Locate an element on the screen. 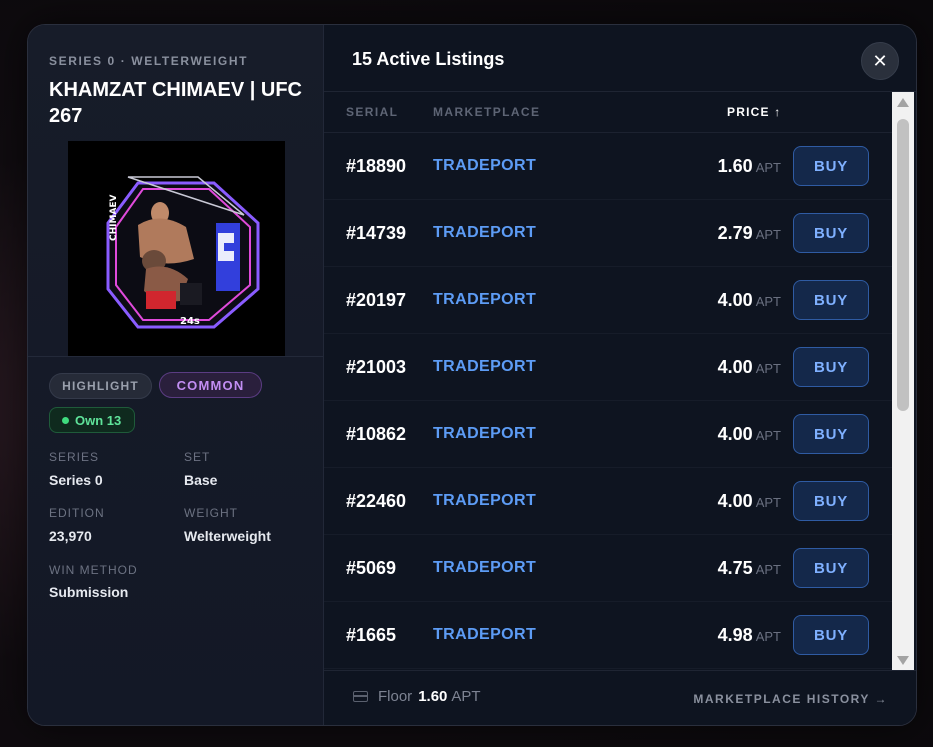 The image size is (933, 747). edition-label: EDITION is located at coordinates (77, 513).